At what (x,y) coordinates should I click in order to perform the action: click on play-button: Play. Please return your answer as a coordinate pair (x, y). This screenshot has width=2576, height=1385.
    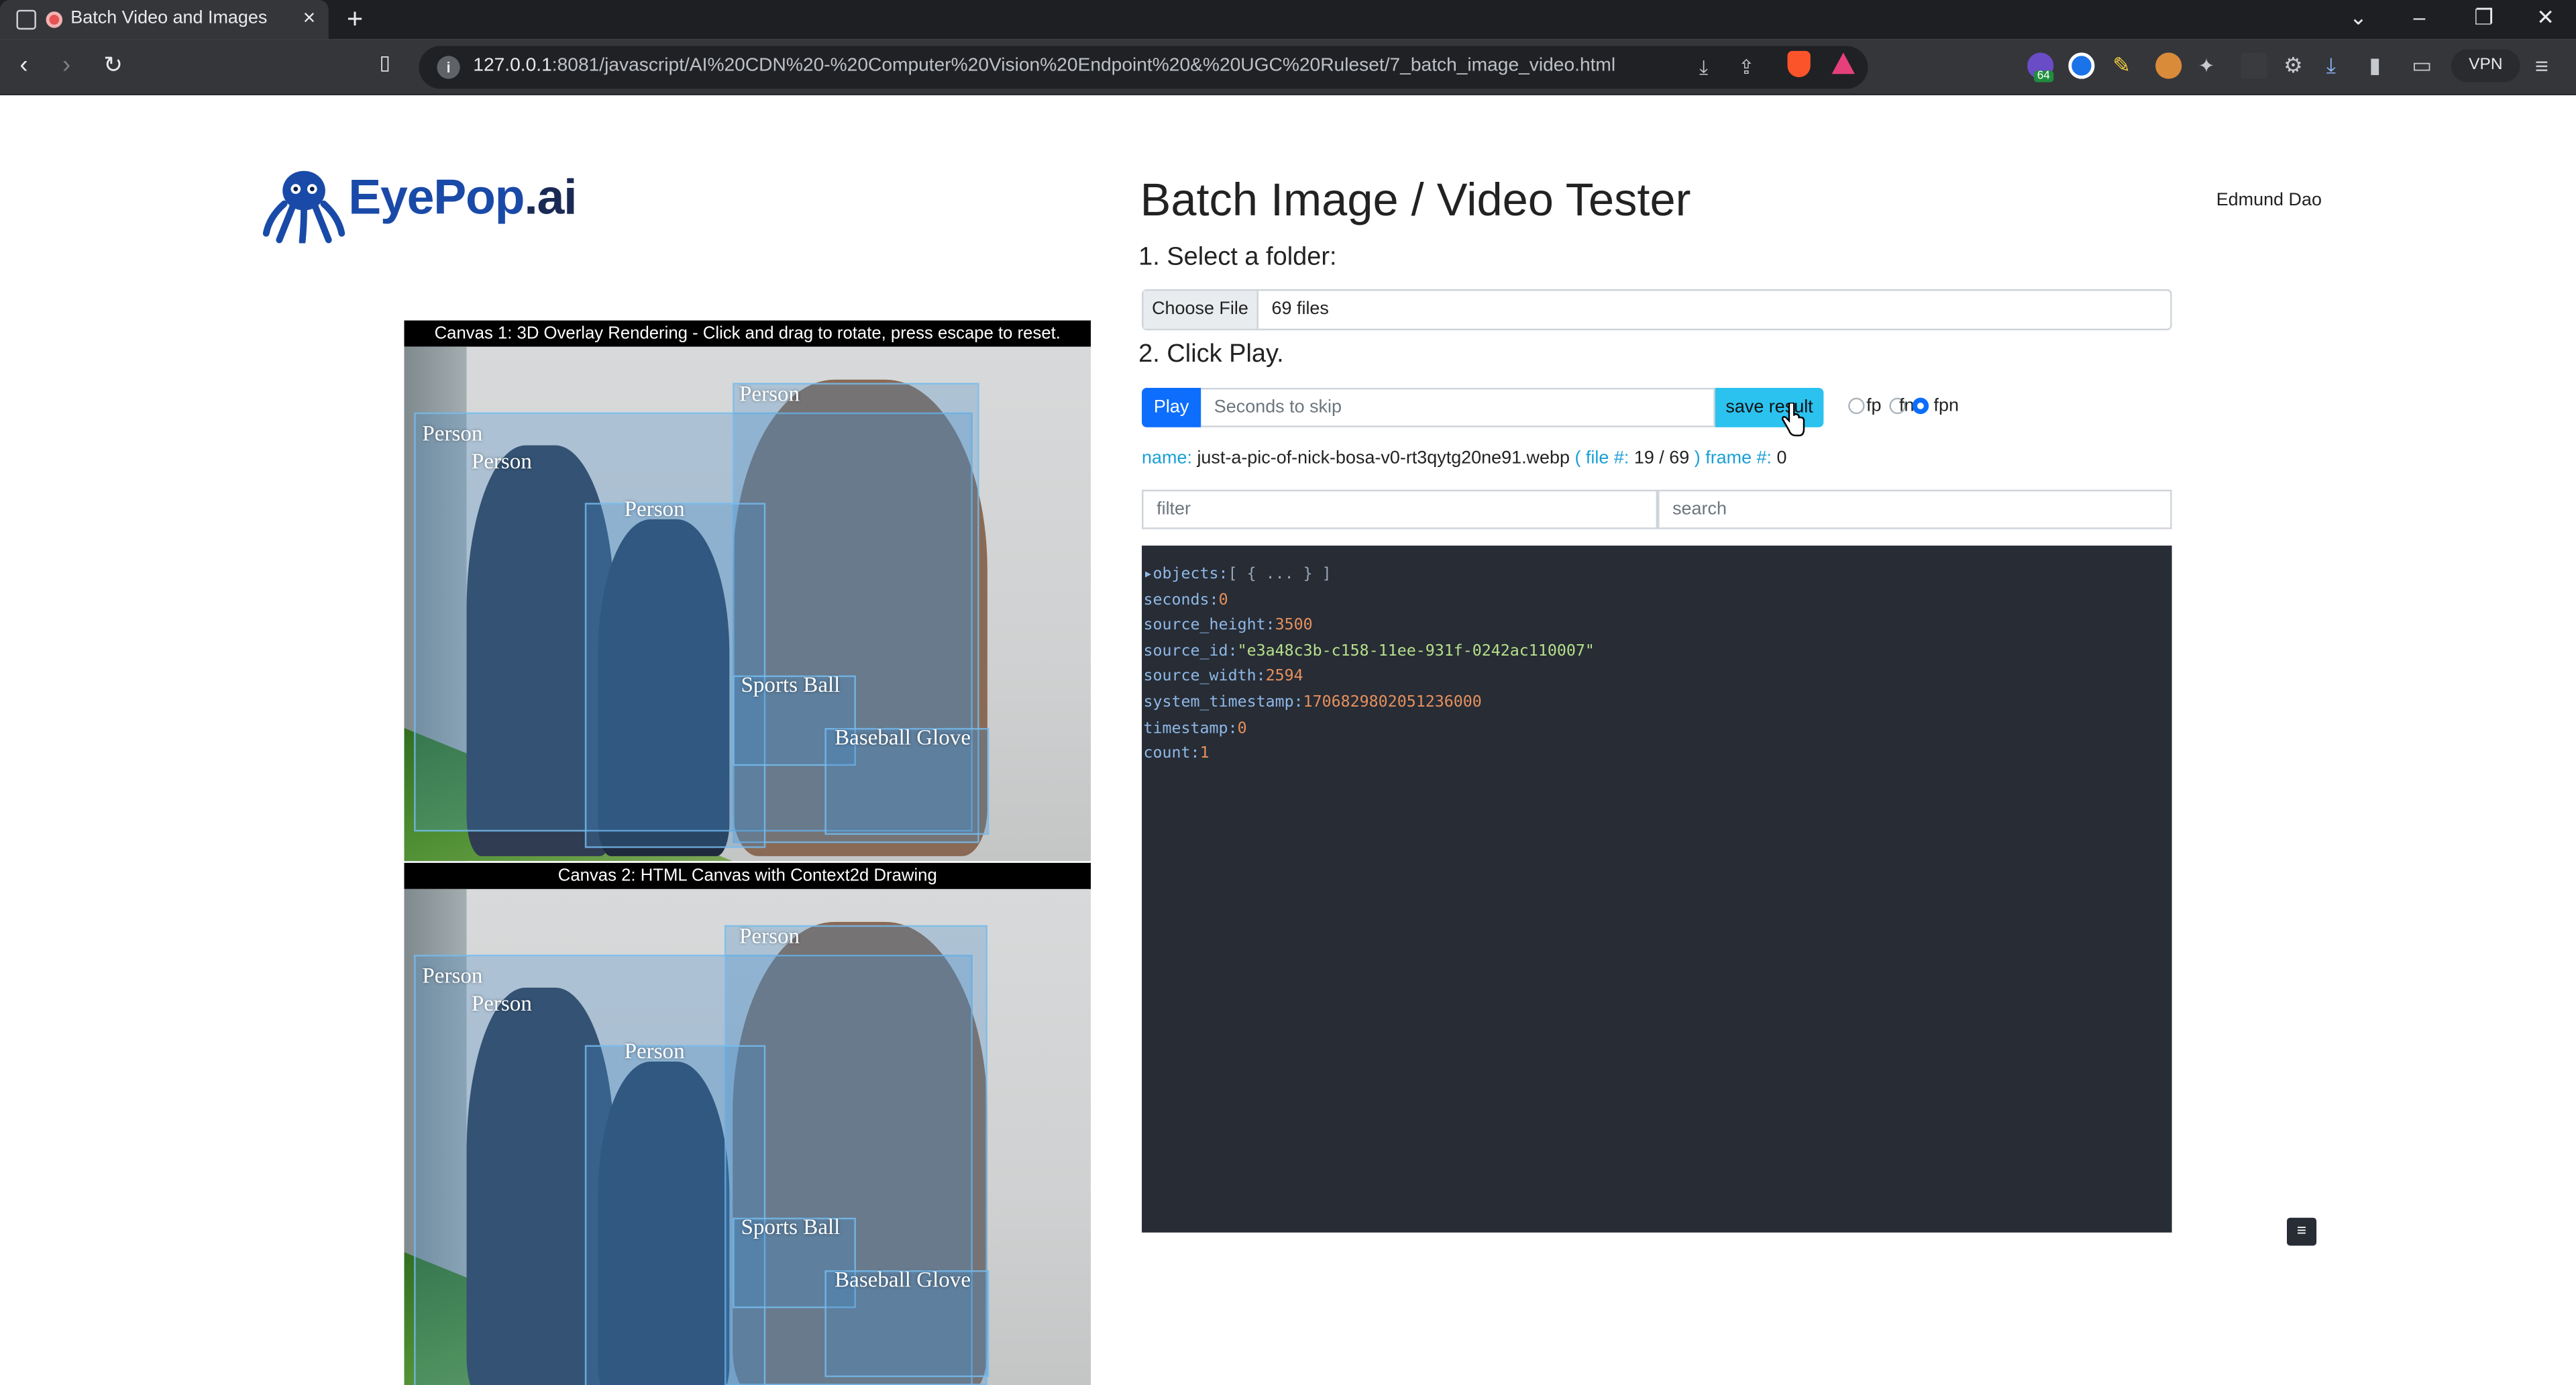
    Looking at the image, I should click on (1171, 407).